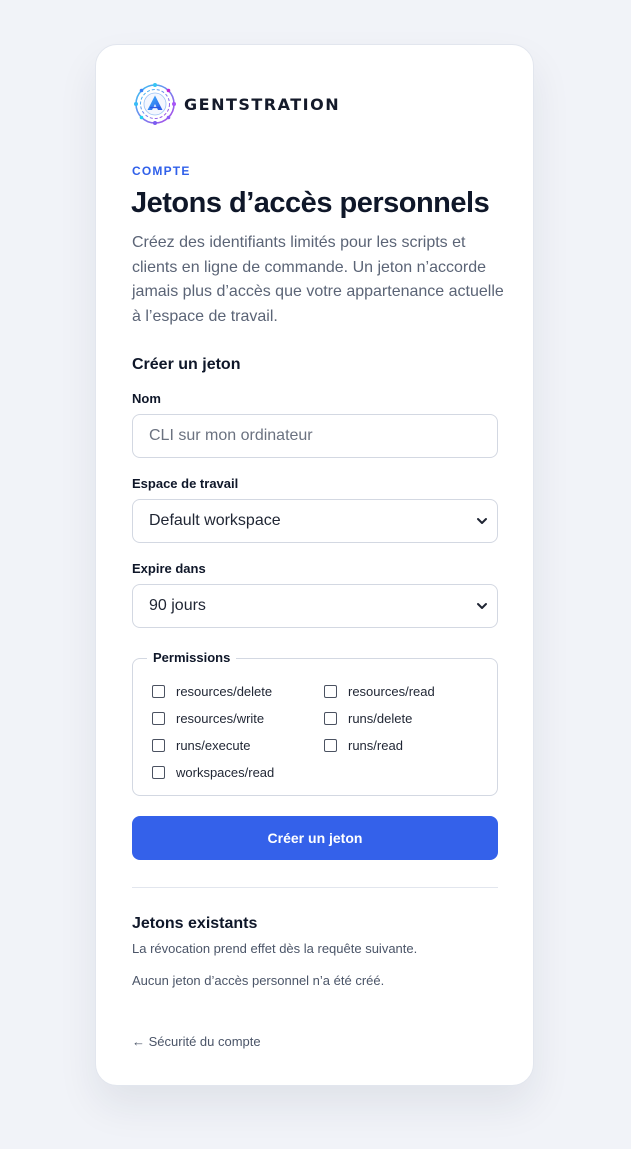 This screenshot has width=631, height=1149. Describe the element at coordinates (231, 435) in the screenshot. I see `name-placeholder: CLI sur mon ordinateur` at that location.